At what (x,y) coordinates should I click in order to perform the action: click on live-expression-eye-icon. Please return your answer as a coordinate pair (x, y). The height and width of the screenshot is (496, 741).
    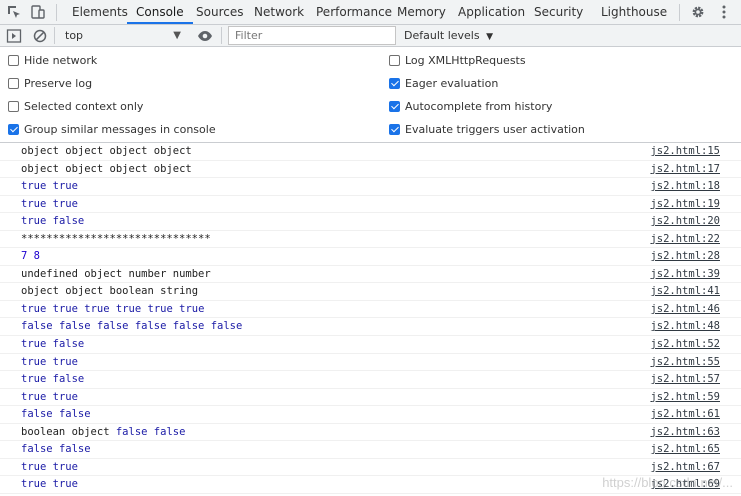
    Looking at the image, I should click on (205, 36).